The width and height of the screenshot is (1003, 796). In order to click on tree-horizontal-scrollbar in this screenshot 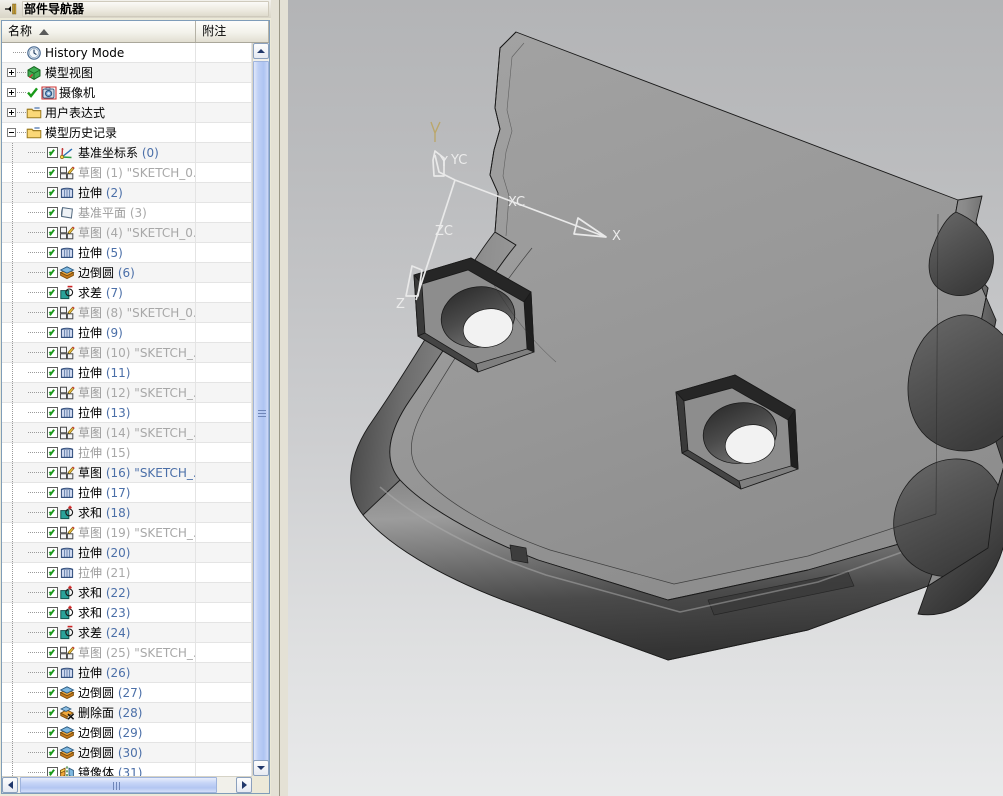, I will do `click(127, 784)`.